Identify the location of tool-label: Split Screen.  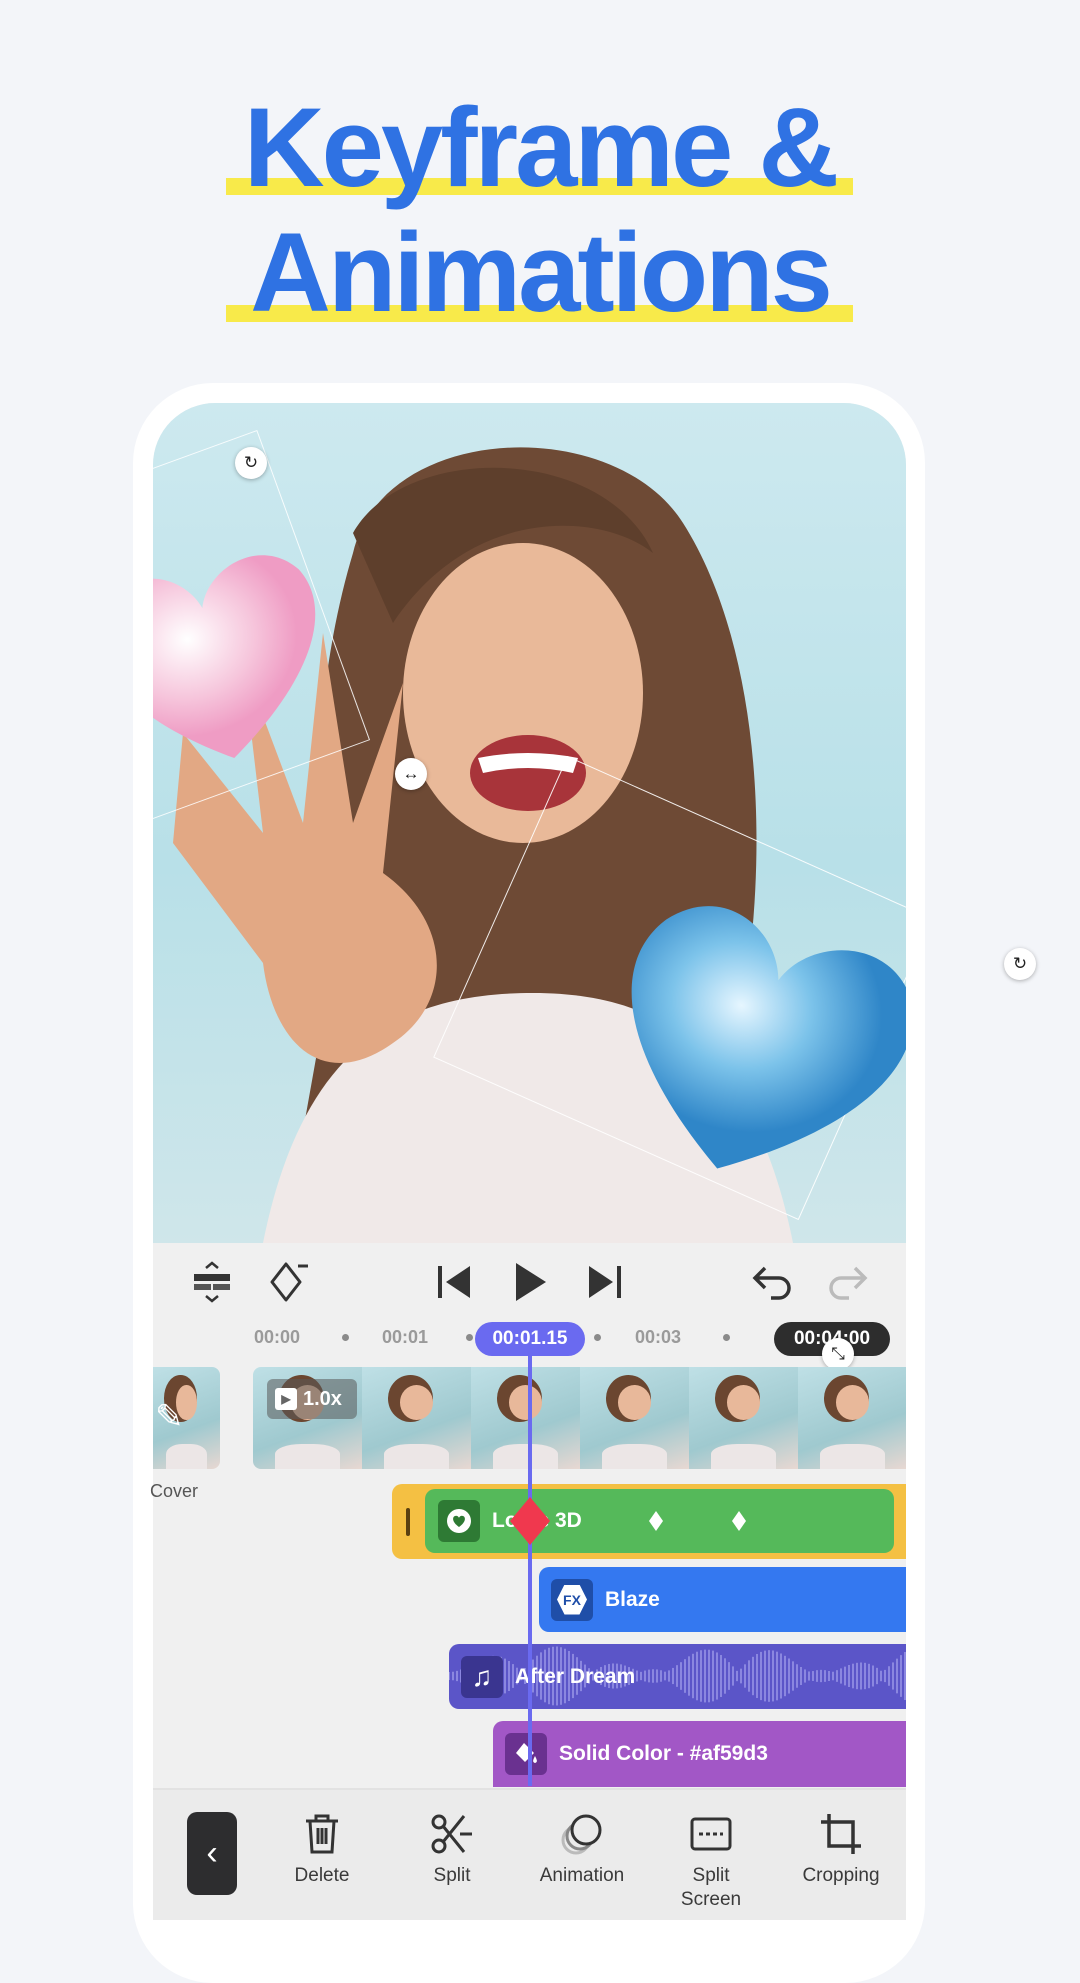
(711, 1887).